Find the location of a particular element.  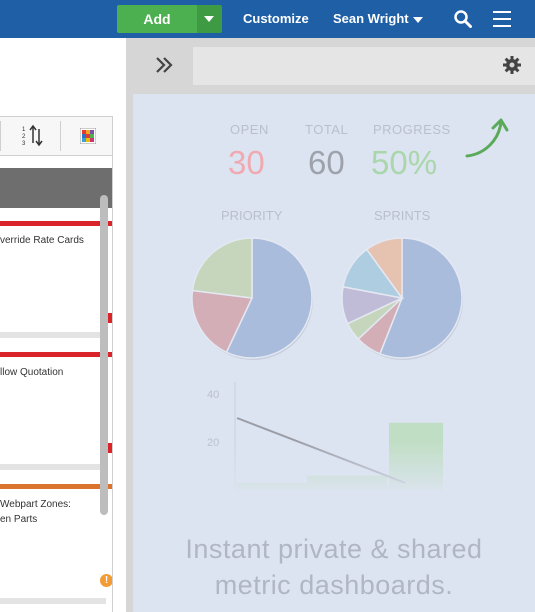

expand-chevrons-icon is located at coordinates (164, 65).